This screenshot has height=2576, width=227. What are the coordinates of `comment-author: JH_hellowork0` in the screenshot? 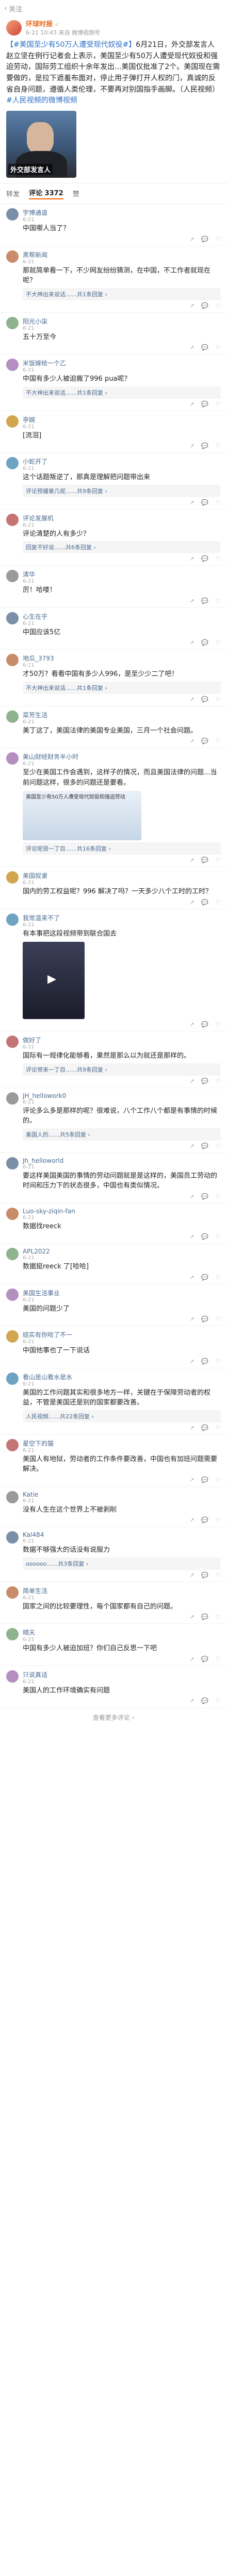 It's located at (122, 1095).